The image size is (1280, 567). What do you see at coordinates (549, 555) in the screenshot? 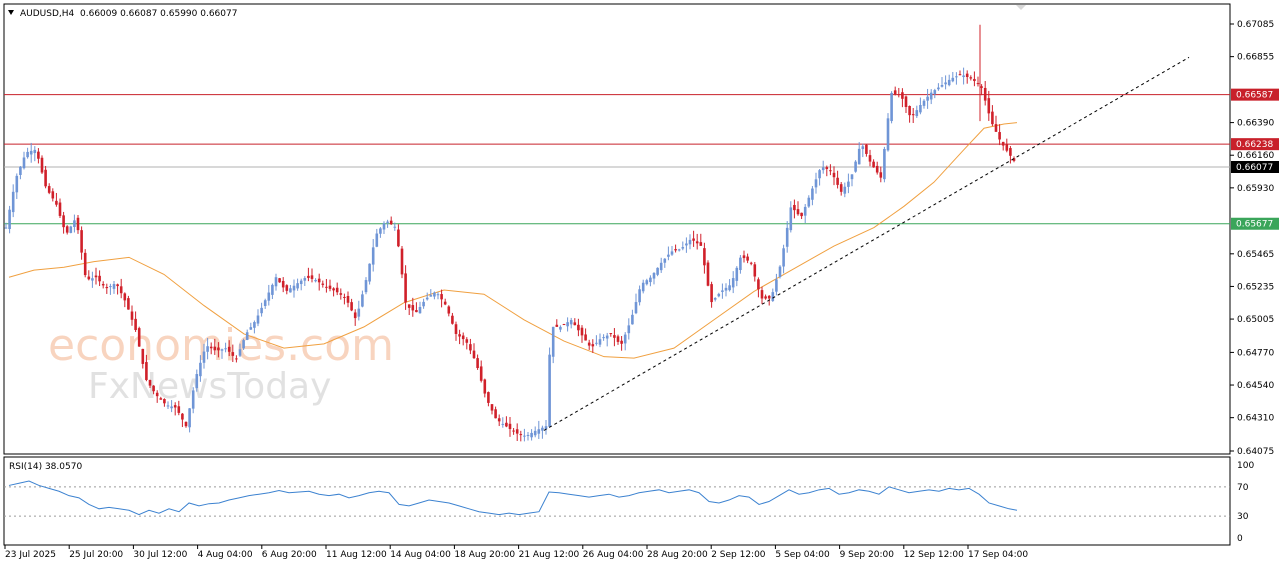
I see `time-tick-label: 21 Aug 12:00` at bounding box center [549, 555].